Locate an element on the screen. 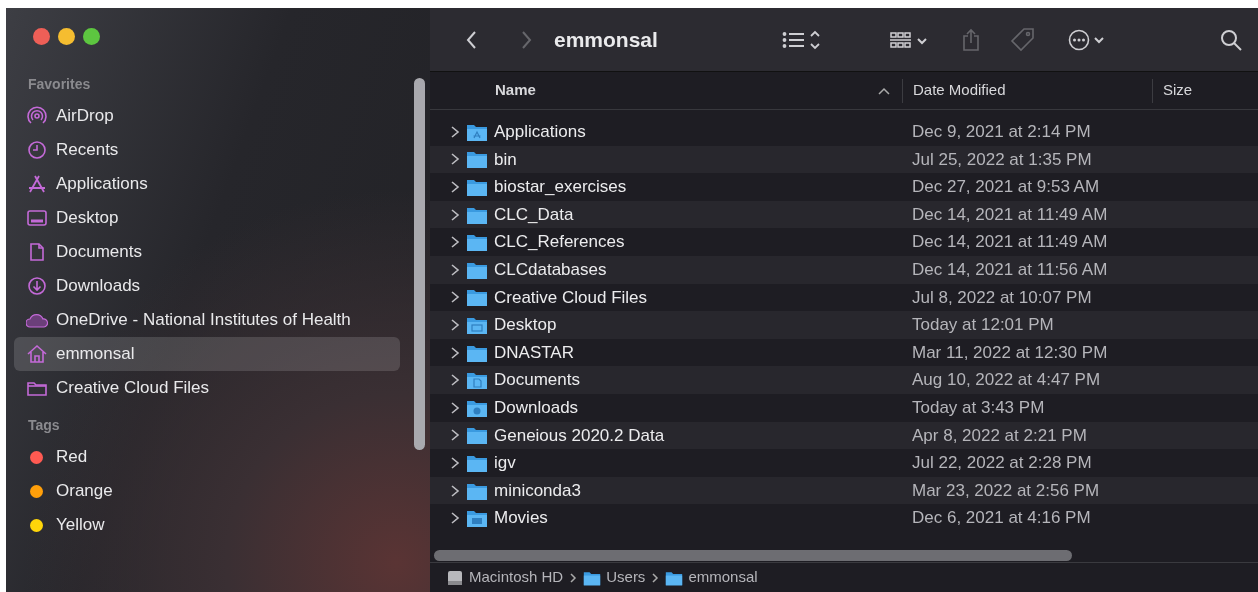 The width and height of the screenshot is (1258, 592). sidebar-item-label: Downloads is located at coordinates (98, 286).